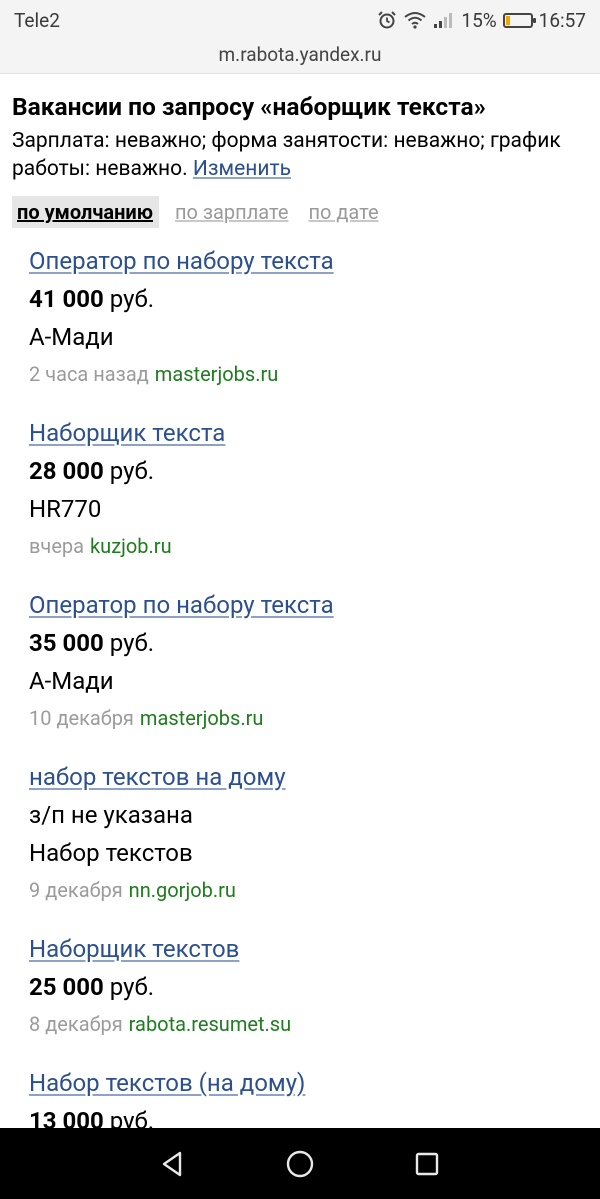  Describe the element at coordinates (309, 433) in the screenshot. I see `job-title-link: Наборщик текста` at that location.